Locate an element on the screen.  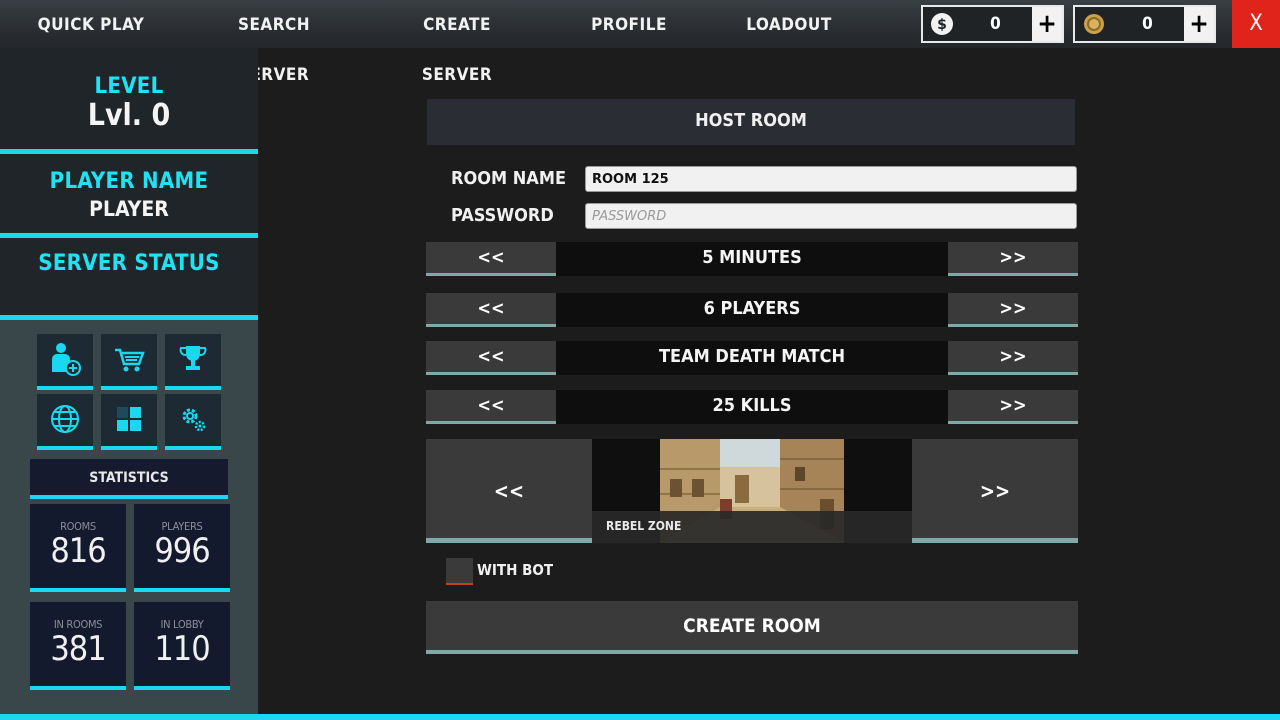
password-input is located at coordinates (831, 216).